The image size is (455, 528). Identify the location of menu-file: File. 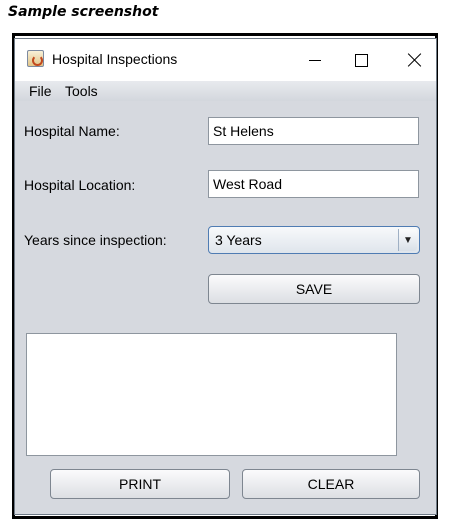
(40, 91).